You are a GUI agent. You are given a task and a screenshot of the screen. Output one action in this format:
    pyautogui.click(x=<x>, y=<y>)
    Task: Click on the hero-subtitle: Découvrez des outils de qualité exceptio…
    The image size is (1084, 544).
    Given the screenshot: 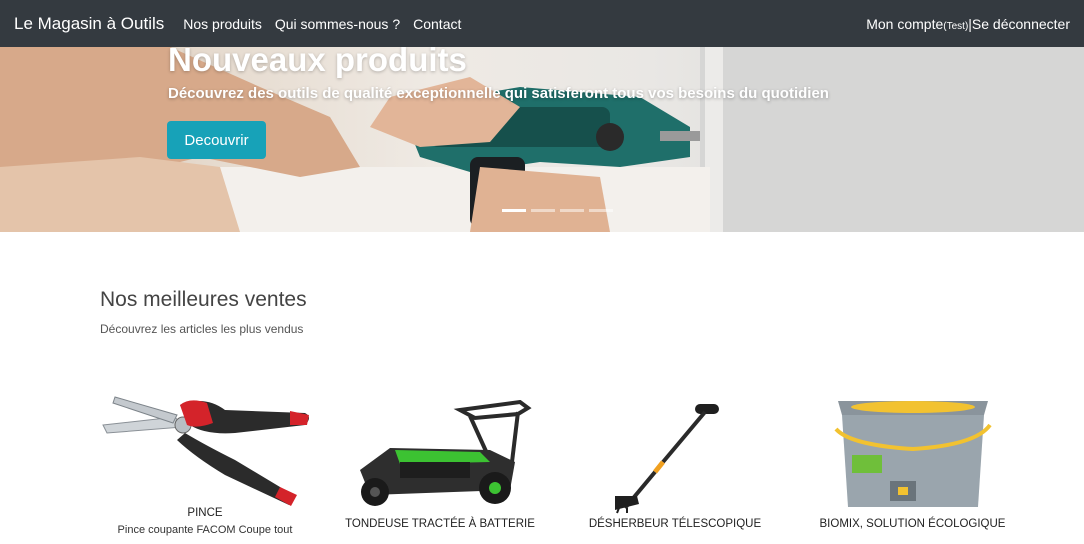 What is the action you would take?
    pyautogui.click(x=498, y=93)
    